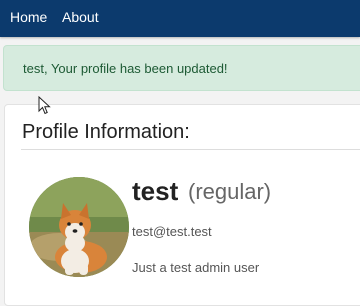 The image size is (360, 306). What do you see at coordinates (44, 105) in the screenshot?
I see `mouse-pointer-icon` at bounding box center [44, 105].